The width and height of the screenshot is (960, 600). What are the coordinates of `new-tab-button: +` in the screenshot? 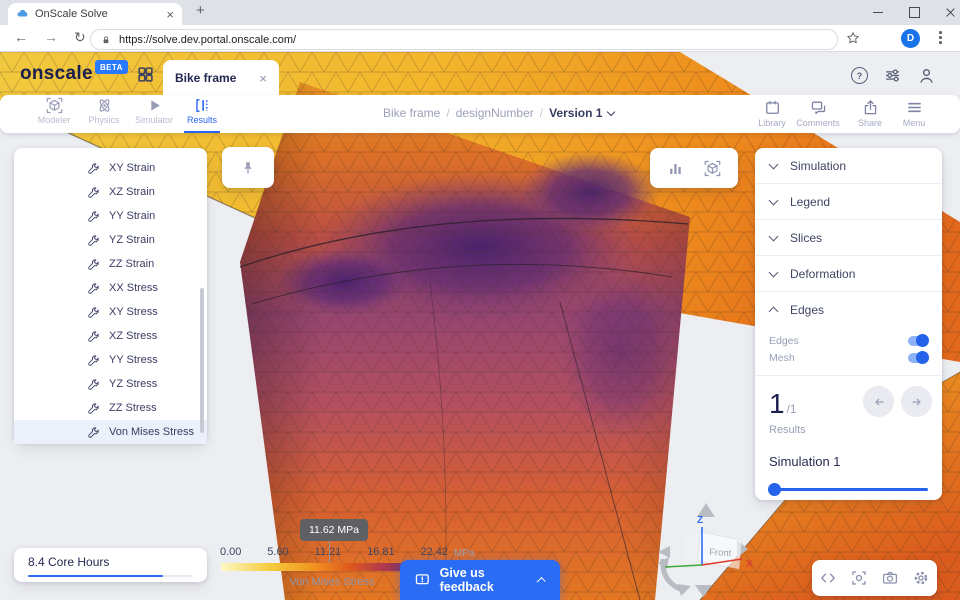 It's located at (200, 10).